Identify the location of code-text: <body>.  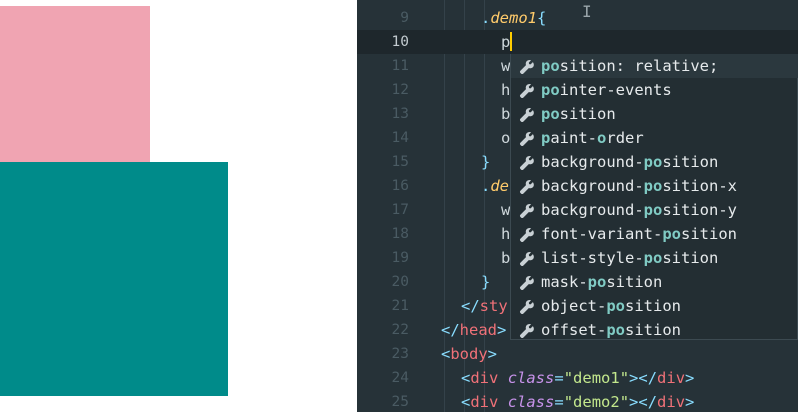
(469, 354).